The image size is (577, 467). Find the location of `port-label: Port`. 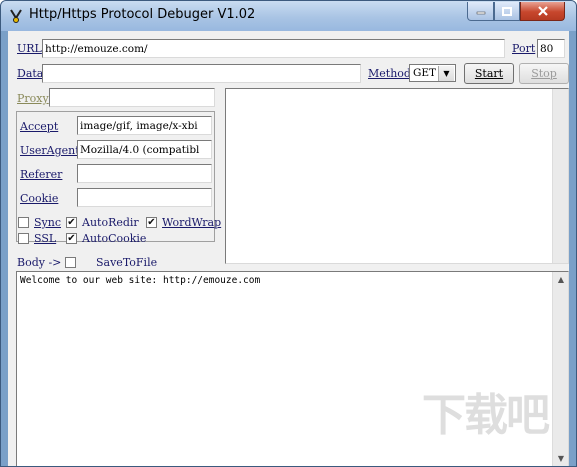

port-label: Port is located at coordinates (524, 48).